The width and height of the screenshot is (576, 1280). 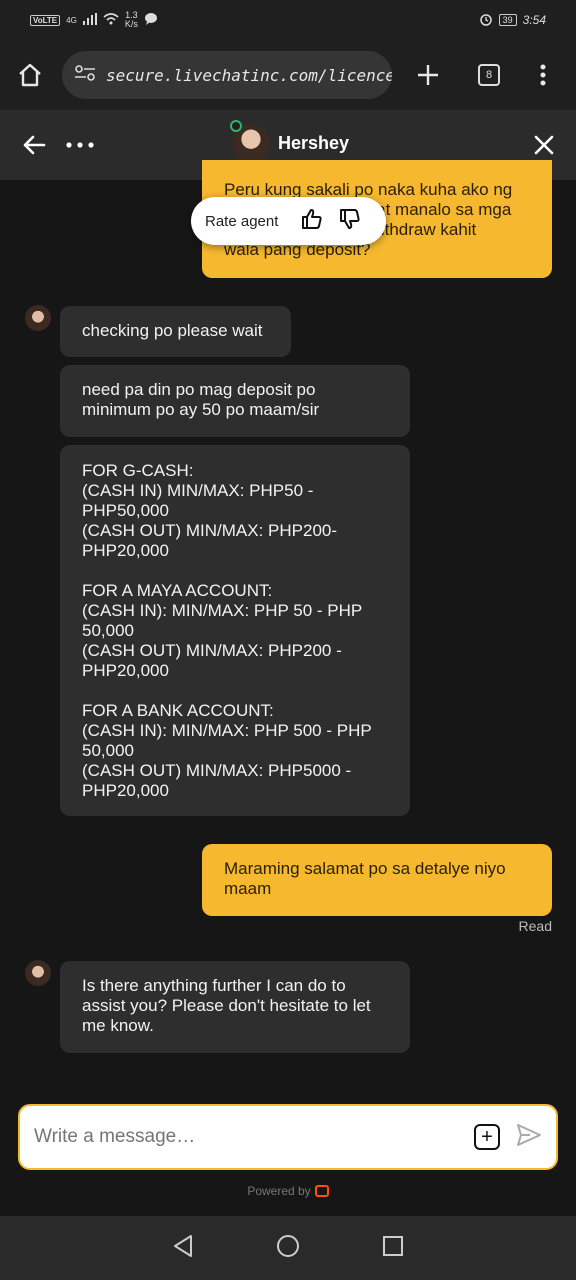 I want to click on tab-switcher-button: 8, so click(x=489, y=75).